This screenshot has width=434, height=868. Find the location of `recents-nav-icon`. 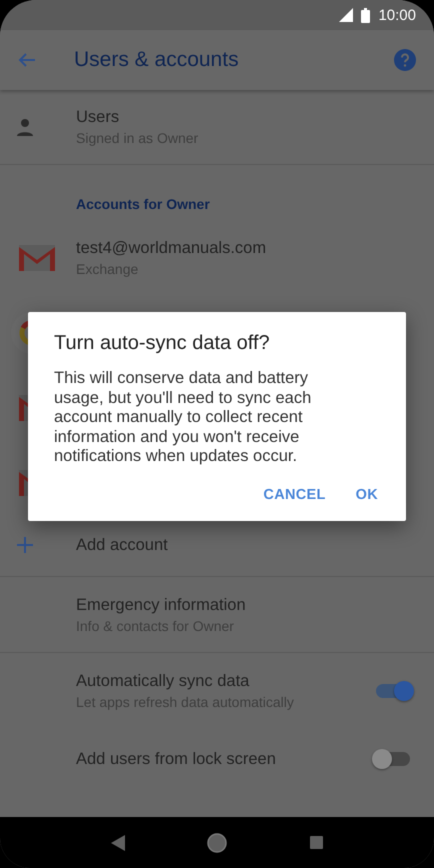

recents-nav-icon is located at coordinates (316, 842).